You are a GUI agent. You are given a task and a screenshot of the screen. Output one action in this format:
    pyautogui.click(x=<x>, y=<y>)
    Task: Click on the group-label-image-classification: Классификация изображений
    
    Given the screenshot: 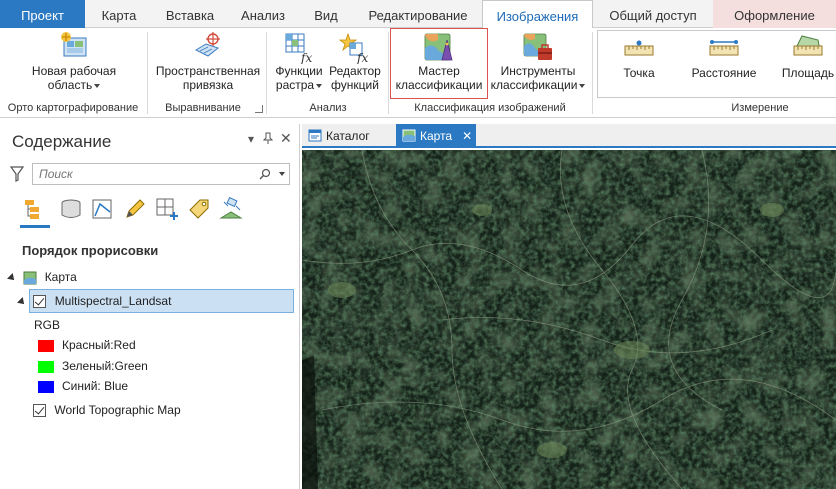 What is the action you would take?
    pyautogui.click(x=490, y=108)
    